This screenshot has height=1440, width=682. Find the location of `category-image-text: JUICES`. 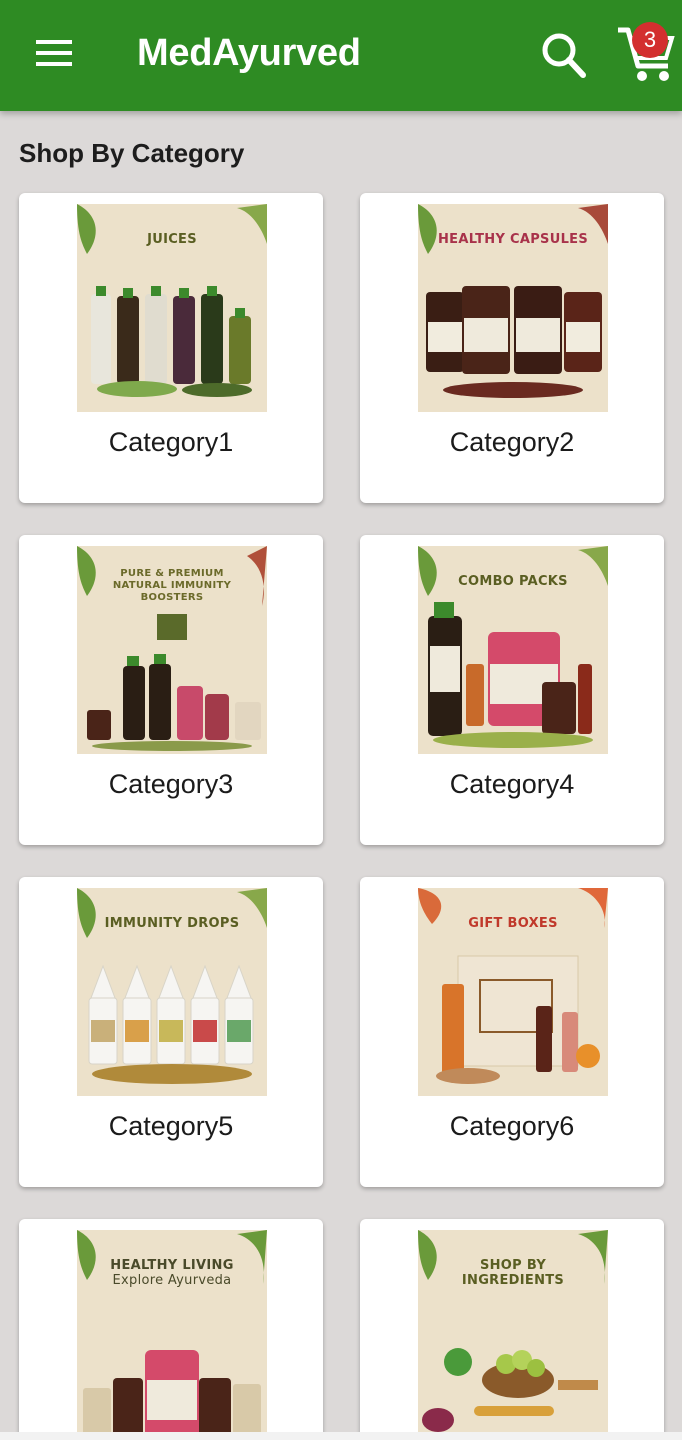

category-image-text: JUICES is located at coordinates (172, 239).